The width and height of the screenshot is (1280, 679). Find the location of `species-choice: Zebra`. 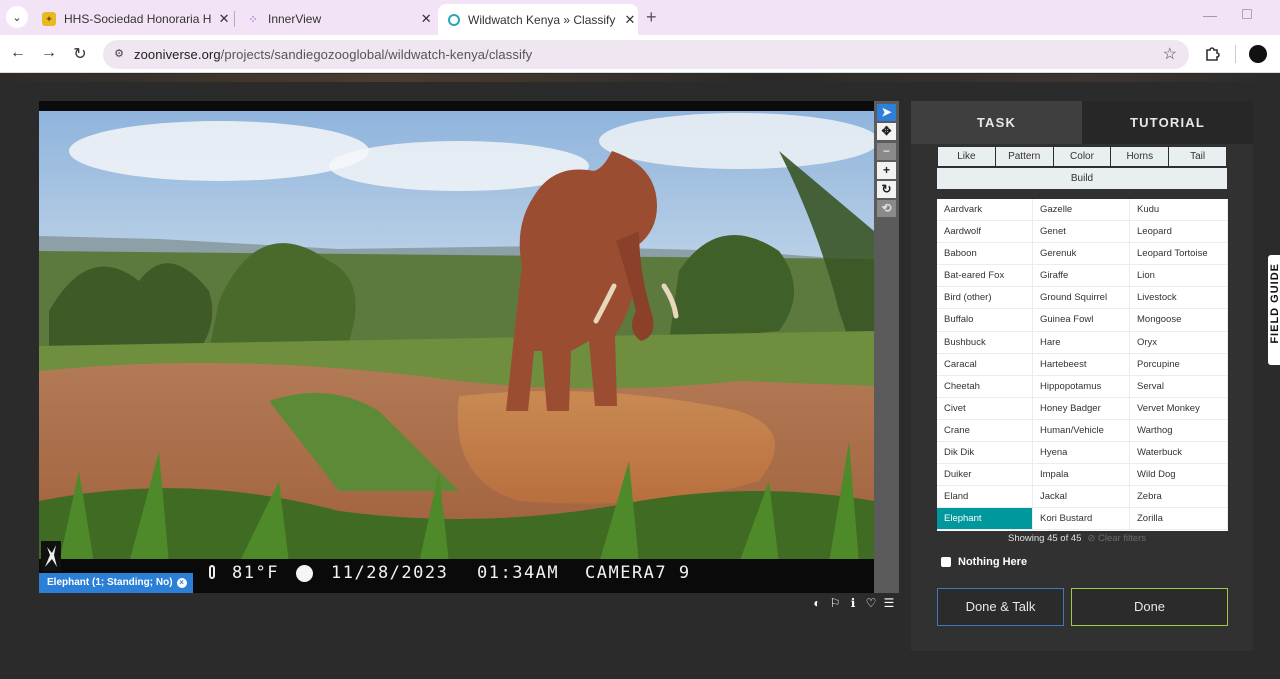

species-choice: Zebra is located at coordinates (1179, 497).